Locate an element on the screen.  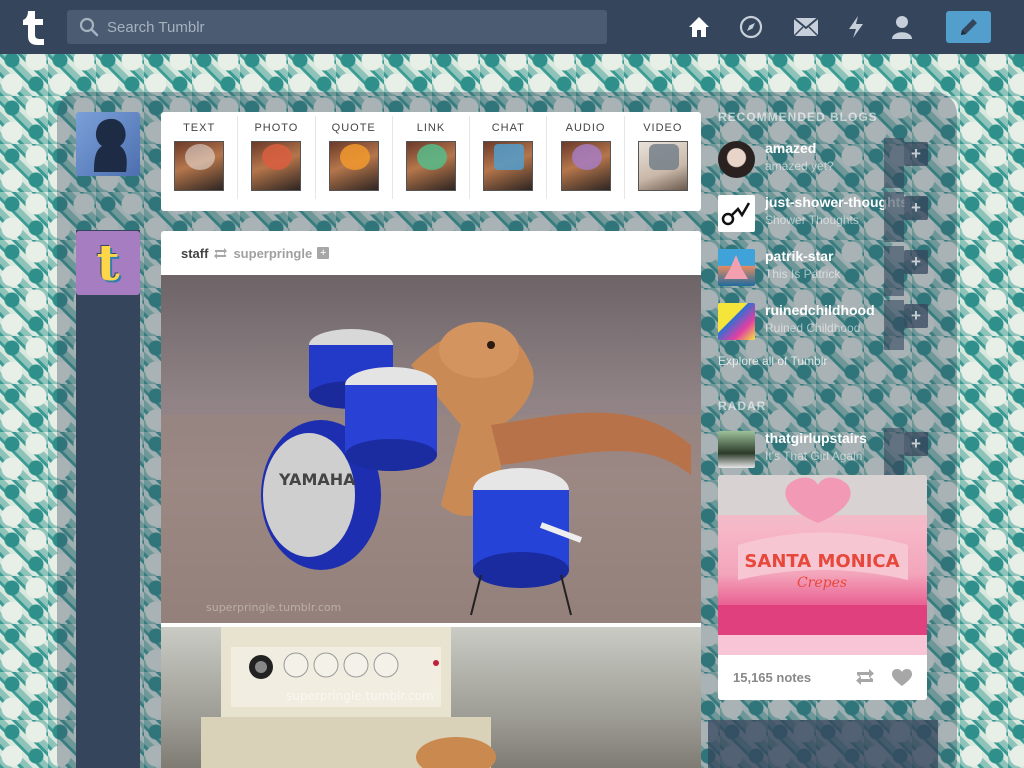
notes-count: 15,165 notes is located at coordinates (772, 677).